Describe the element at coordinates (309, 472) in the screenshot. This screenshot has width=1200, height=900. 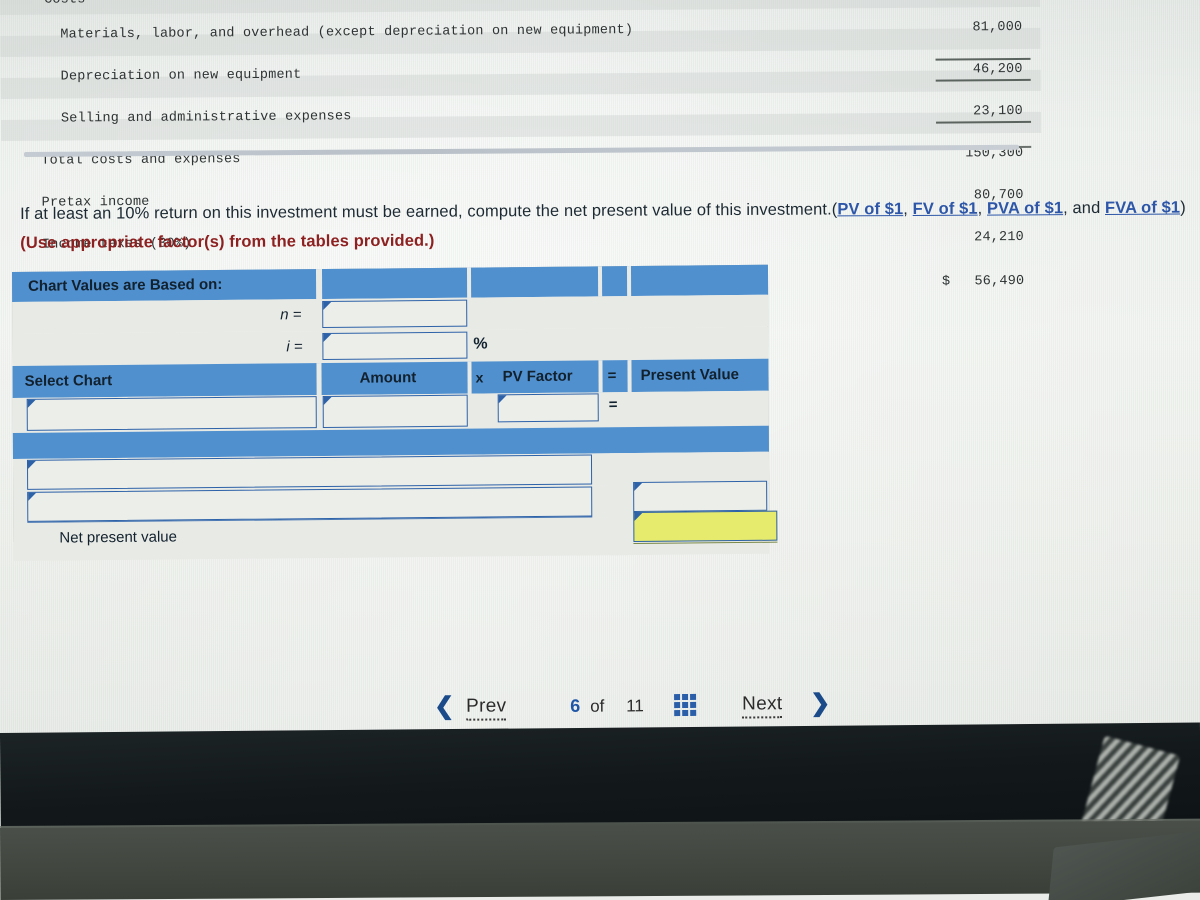
I see `mid-row-a-input` at that location.